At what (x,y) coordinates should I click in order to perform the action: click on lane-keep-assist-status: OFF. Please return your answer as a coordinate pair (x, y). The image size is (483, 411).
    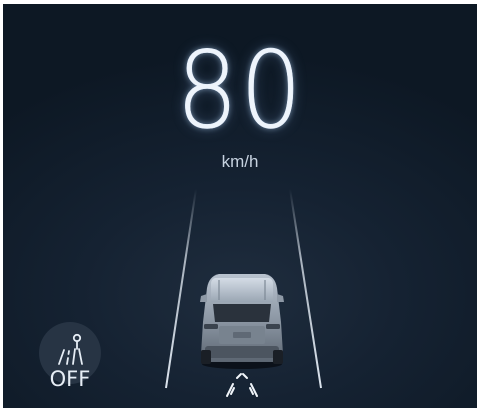
    Looking at the image, I should click on (72, 357).